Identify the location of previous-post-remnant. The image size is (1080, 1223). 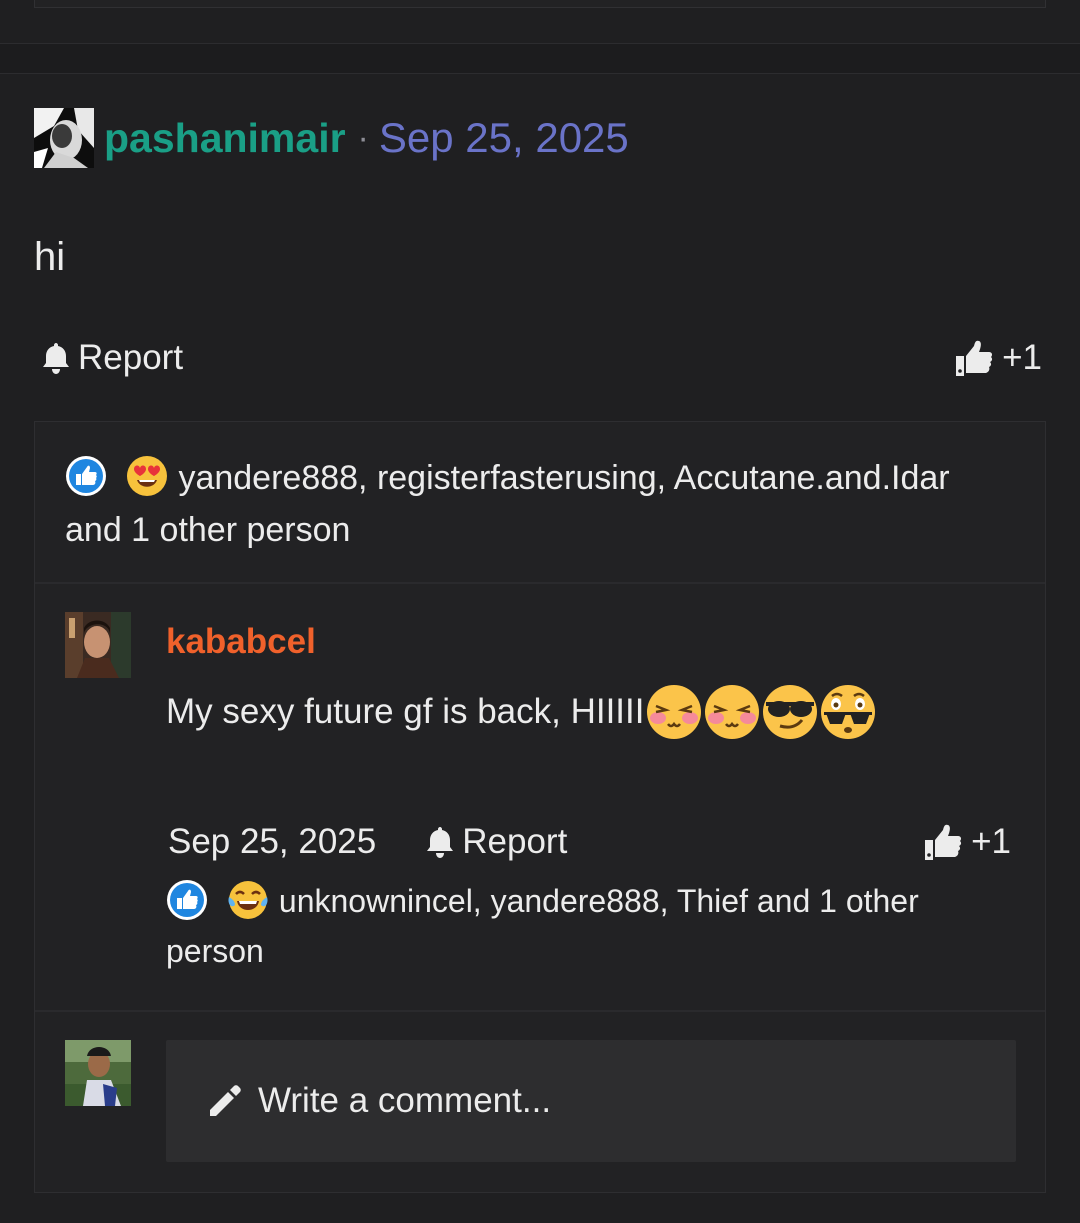
(540, 4).